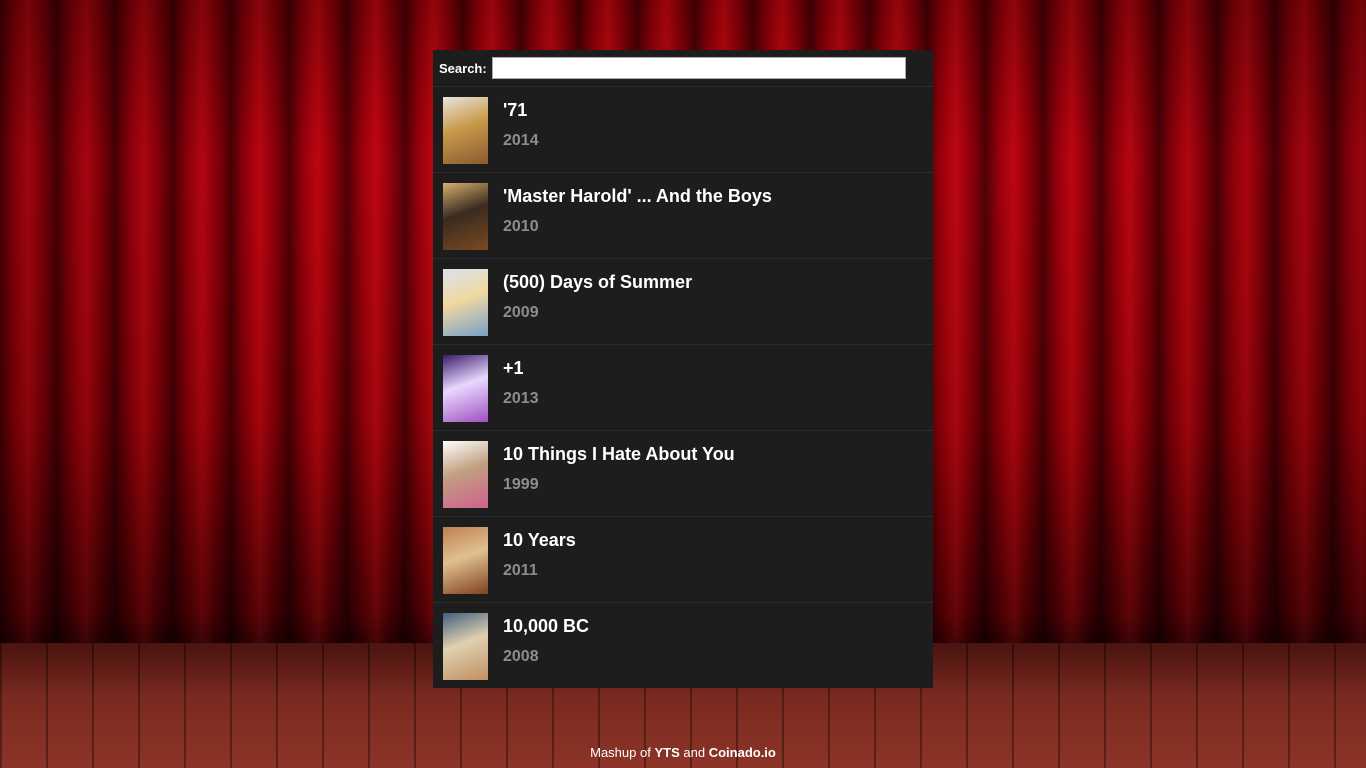  What do you see at coordinates (515, 110) in the screenshot?
I see `movie-title: '71` at bounding box center [515, 110].